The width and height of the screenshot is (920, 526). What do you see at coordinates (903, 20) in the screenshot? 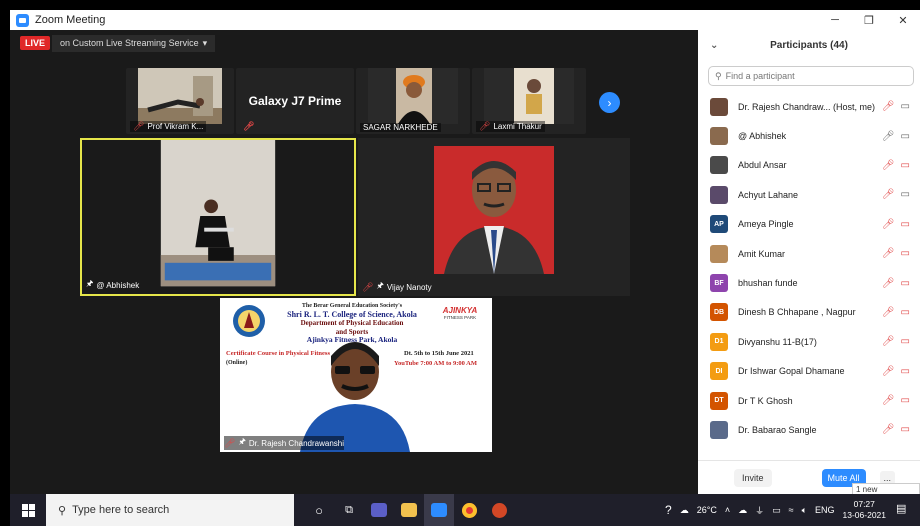
I see `close-button: ✕` at bounding box center [903, 20].